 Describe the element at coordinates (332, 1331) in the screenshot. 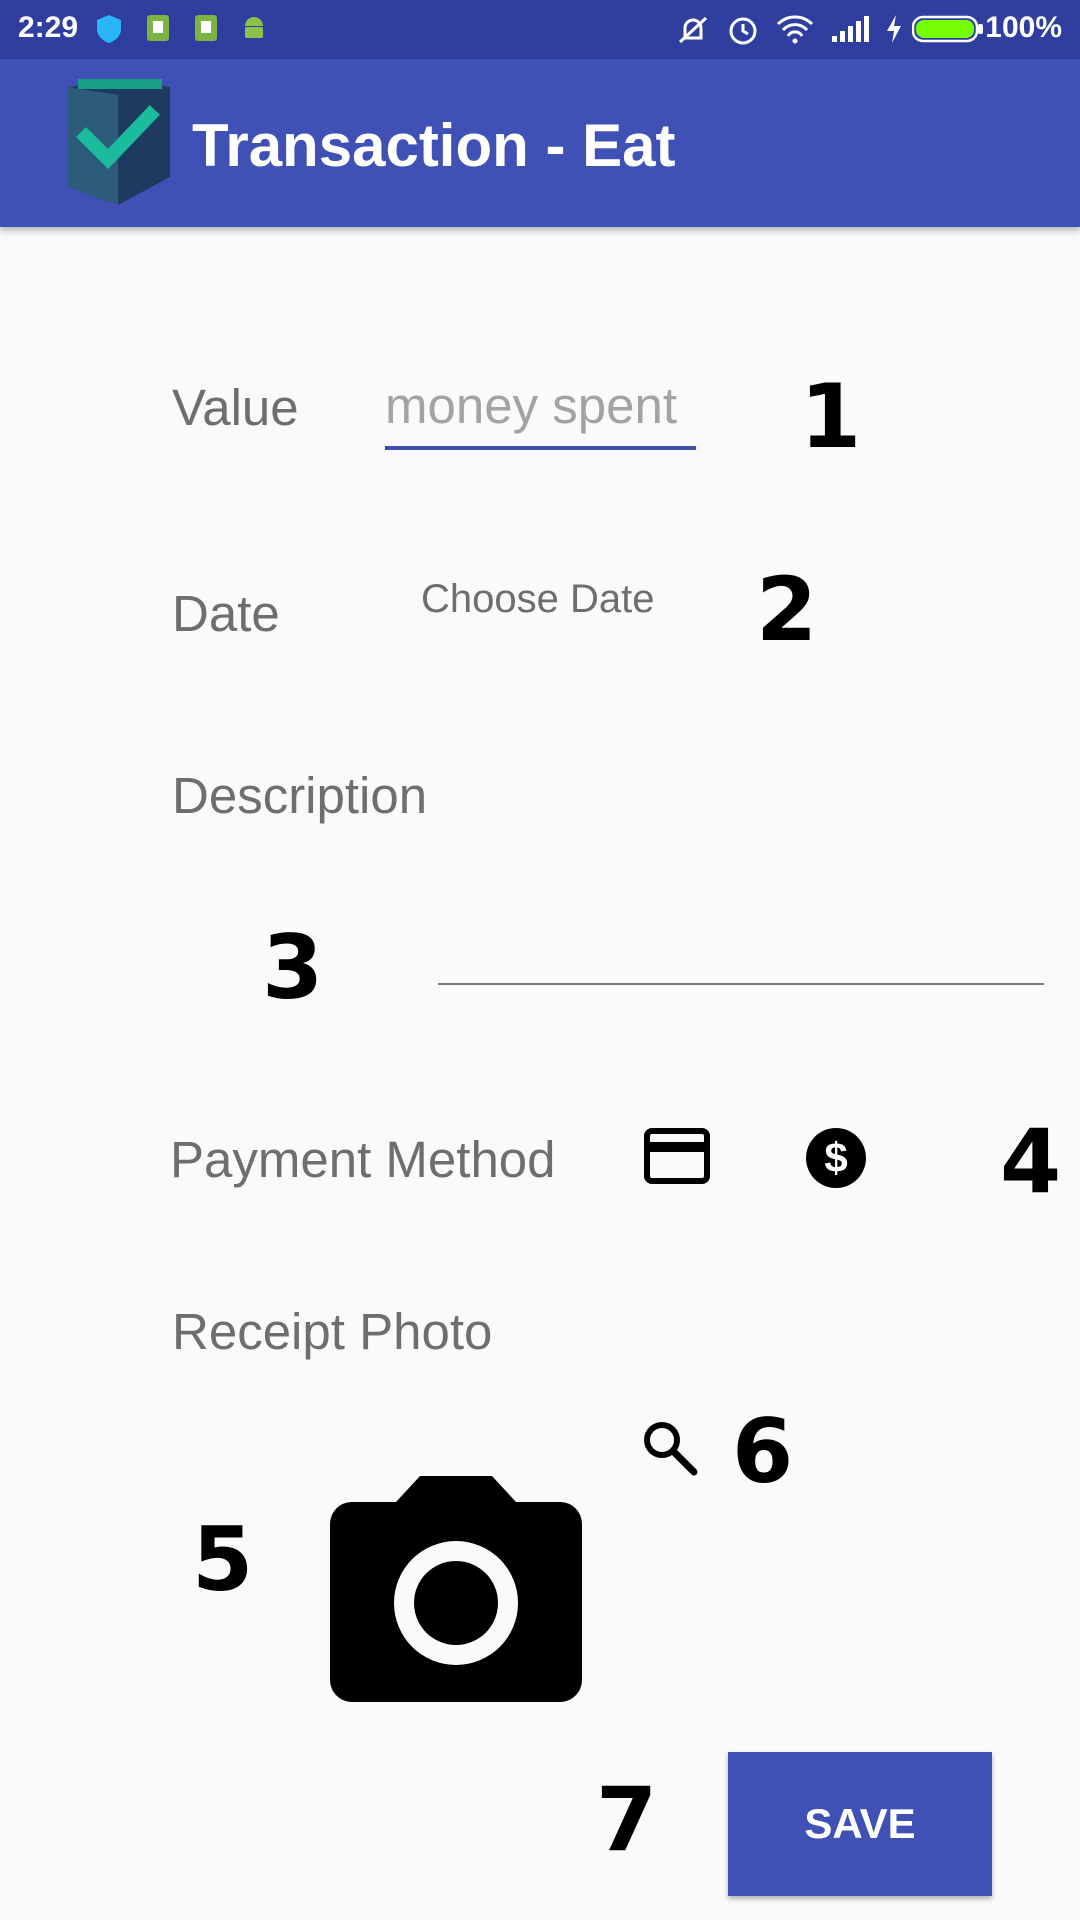

I see `receipt-photo-label: Receipt Photo` at that location.